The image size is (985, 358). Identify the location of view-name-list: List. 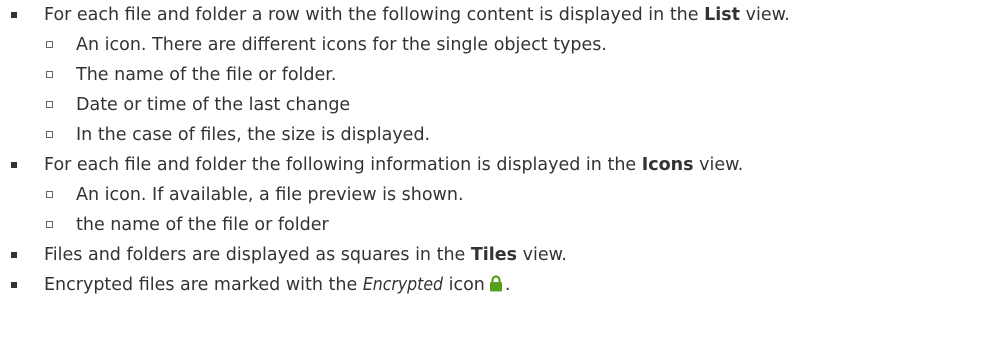
(722, 15).